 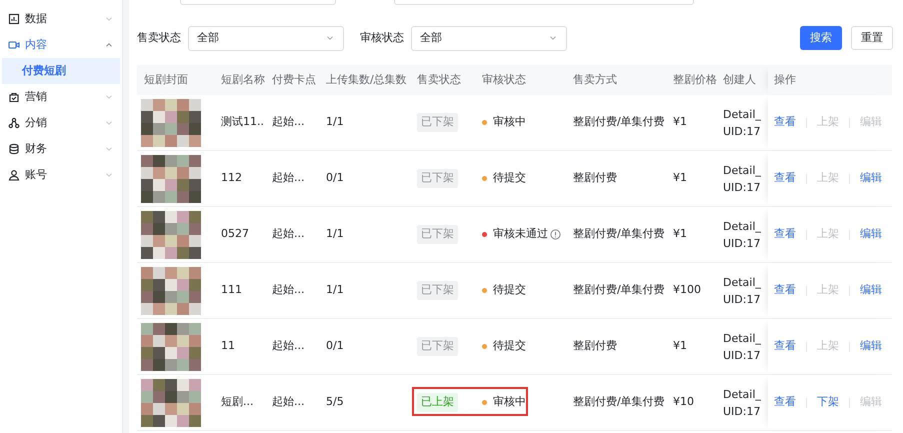 What do you see at coordinates (335, 402) in the screenshot?
I see `table-cell-text: 5/5` at bounding box center [335, 402].